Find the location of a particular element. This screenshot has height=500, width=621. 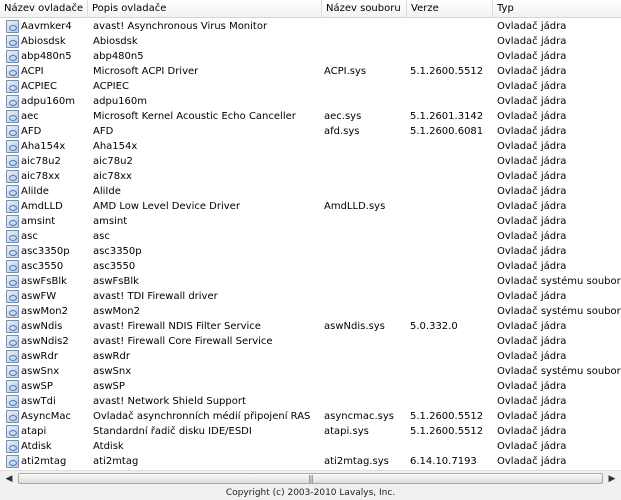

driver-name-label: aic78u2 is located at coordinates (41, 161).